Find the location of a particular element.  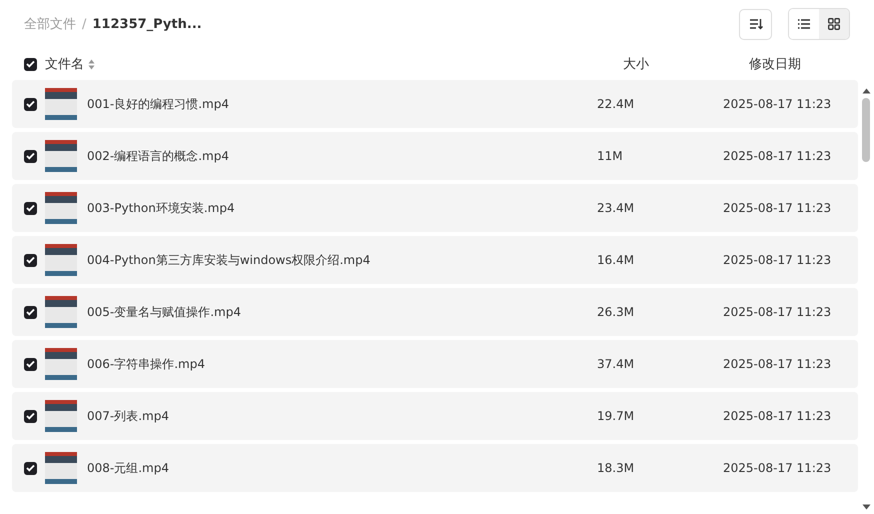

scroll-up-icon is located at coordinates (866, 91).